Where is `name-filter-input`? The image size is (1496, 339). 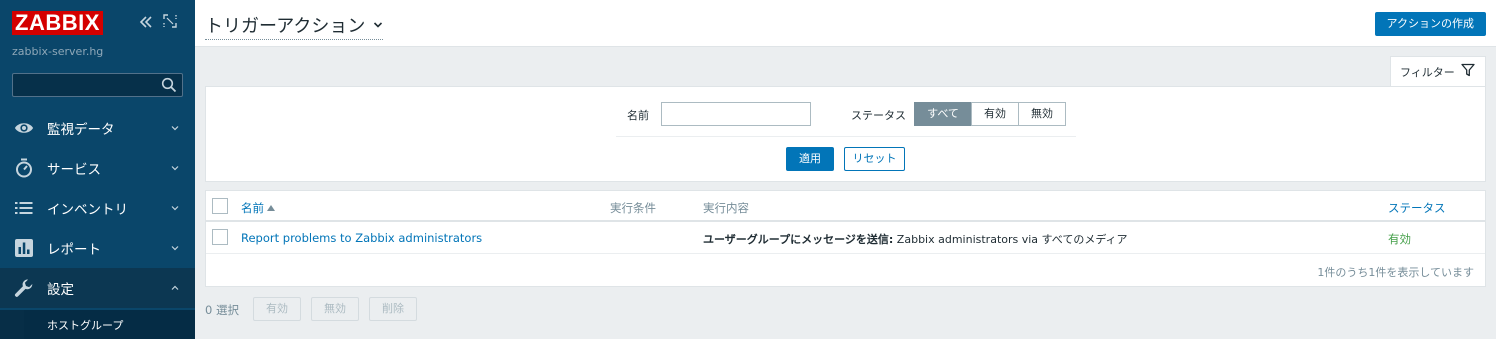
name-filter-input is located at coordinates (736, 114).